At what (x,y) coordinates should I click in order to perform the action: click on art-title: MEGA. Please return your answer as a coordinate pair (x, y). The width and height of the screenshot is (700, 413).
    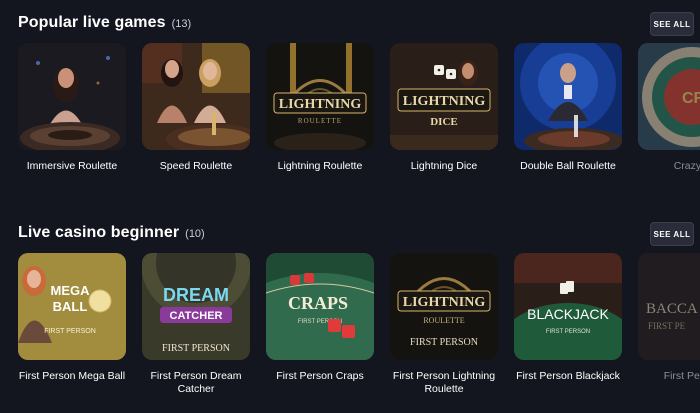
    Looking at the image, I should click on (71, 290).